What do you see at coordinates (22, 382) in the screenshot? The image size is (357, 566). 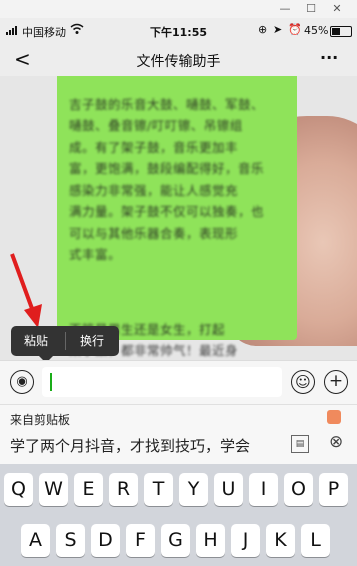 I see `voice-icon: ◉` at bounding box center [22, 382].